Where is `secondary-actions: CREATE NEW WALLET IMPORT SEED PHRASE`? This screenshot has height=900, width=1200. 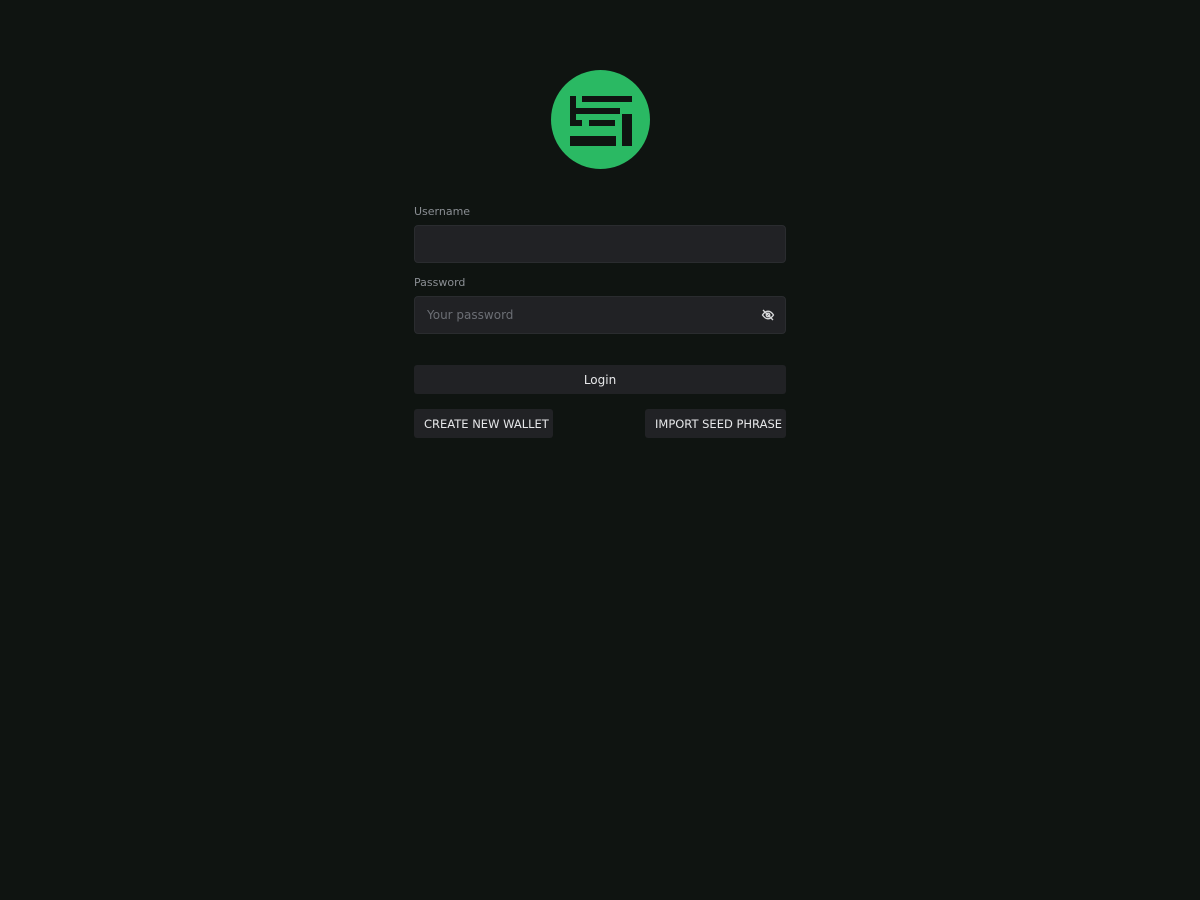 secondary-actions: CREATE NEW WALLET IMPORT SEED PHRASE is located at coordinates (600, 423).